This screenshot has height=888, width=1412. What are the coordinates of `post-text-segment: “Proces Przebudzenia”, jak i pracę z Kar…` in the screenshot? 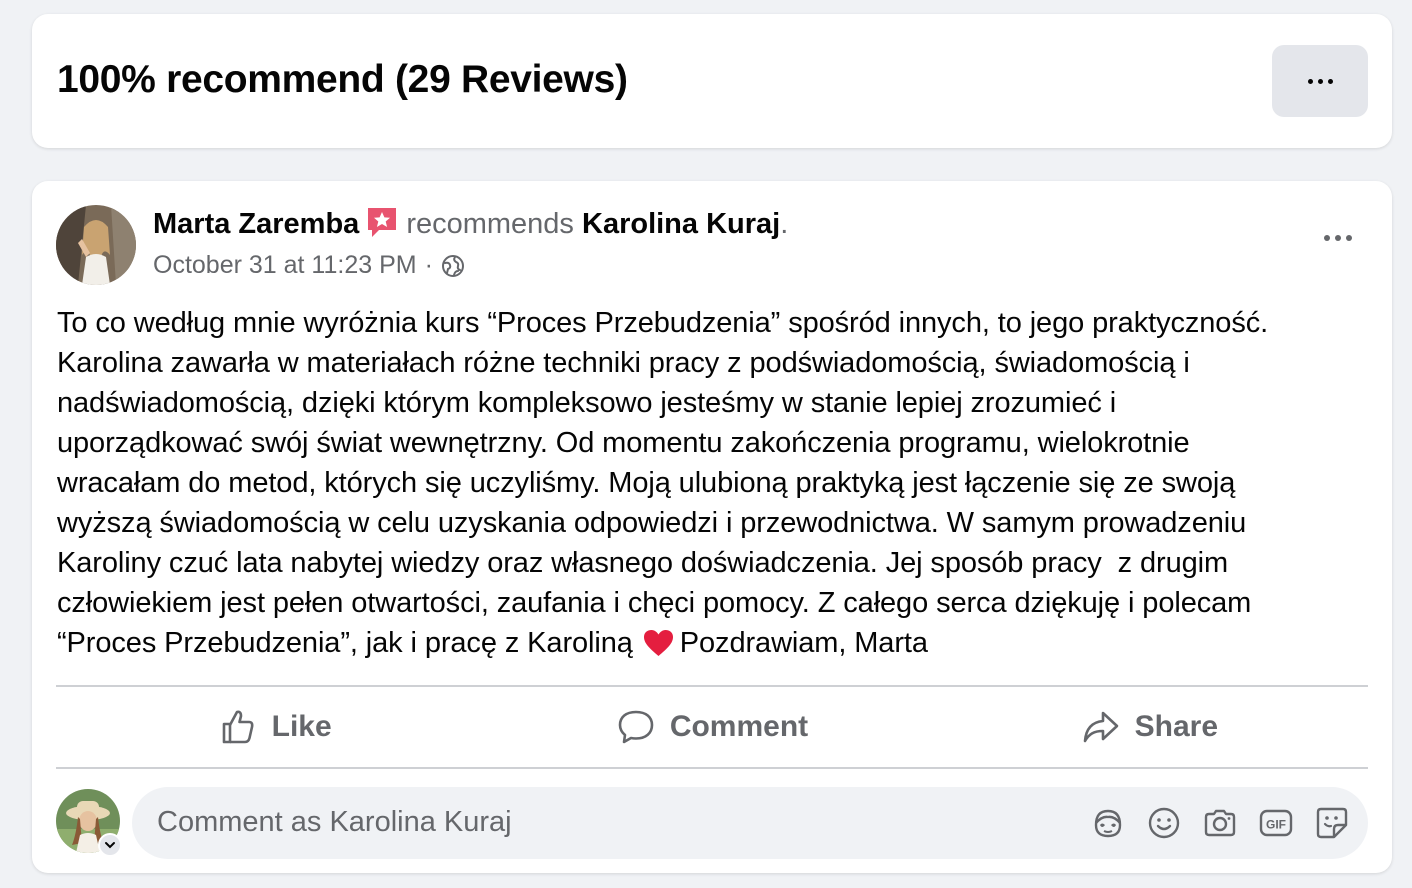 It's located at (345, 643).